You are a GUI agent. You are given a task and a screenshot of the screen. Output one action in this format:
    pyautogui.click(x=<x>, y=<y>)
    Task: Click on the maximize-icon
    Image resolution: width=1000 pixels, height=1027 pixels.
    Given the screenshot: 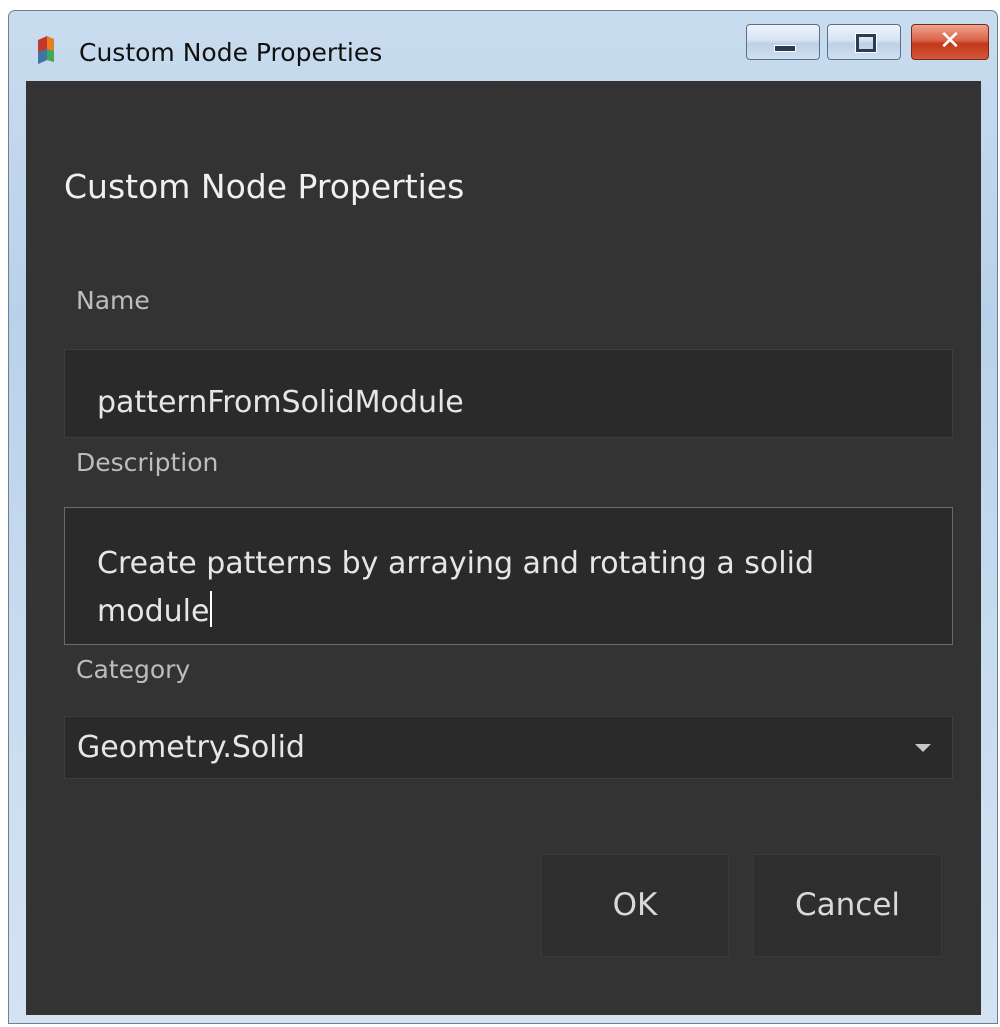 What is the action you would take?
    pyautogui.click(x=866, y=43)
    